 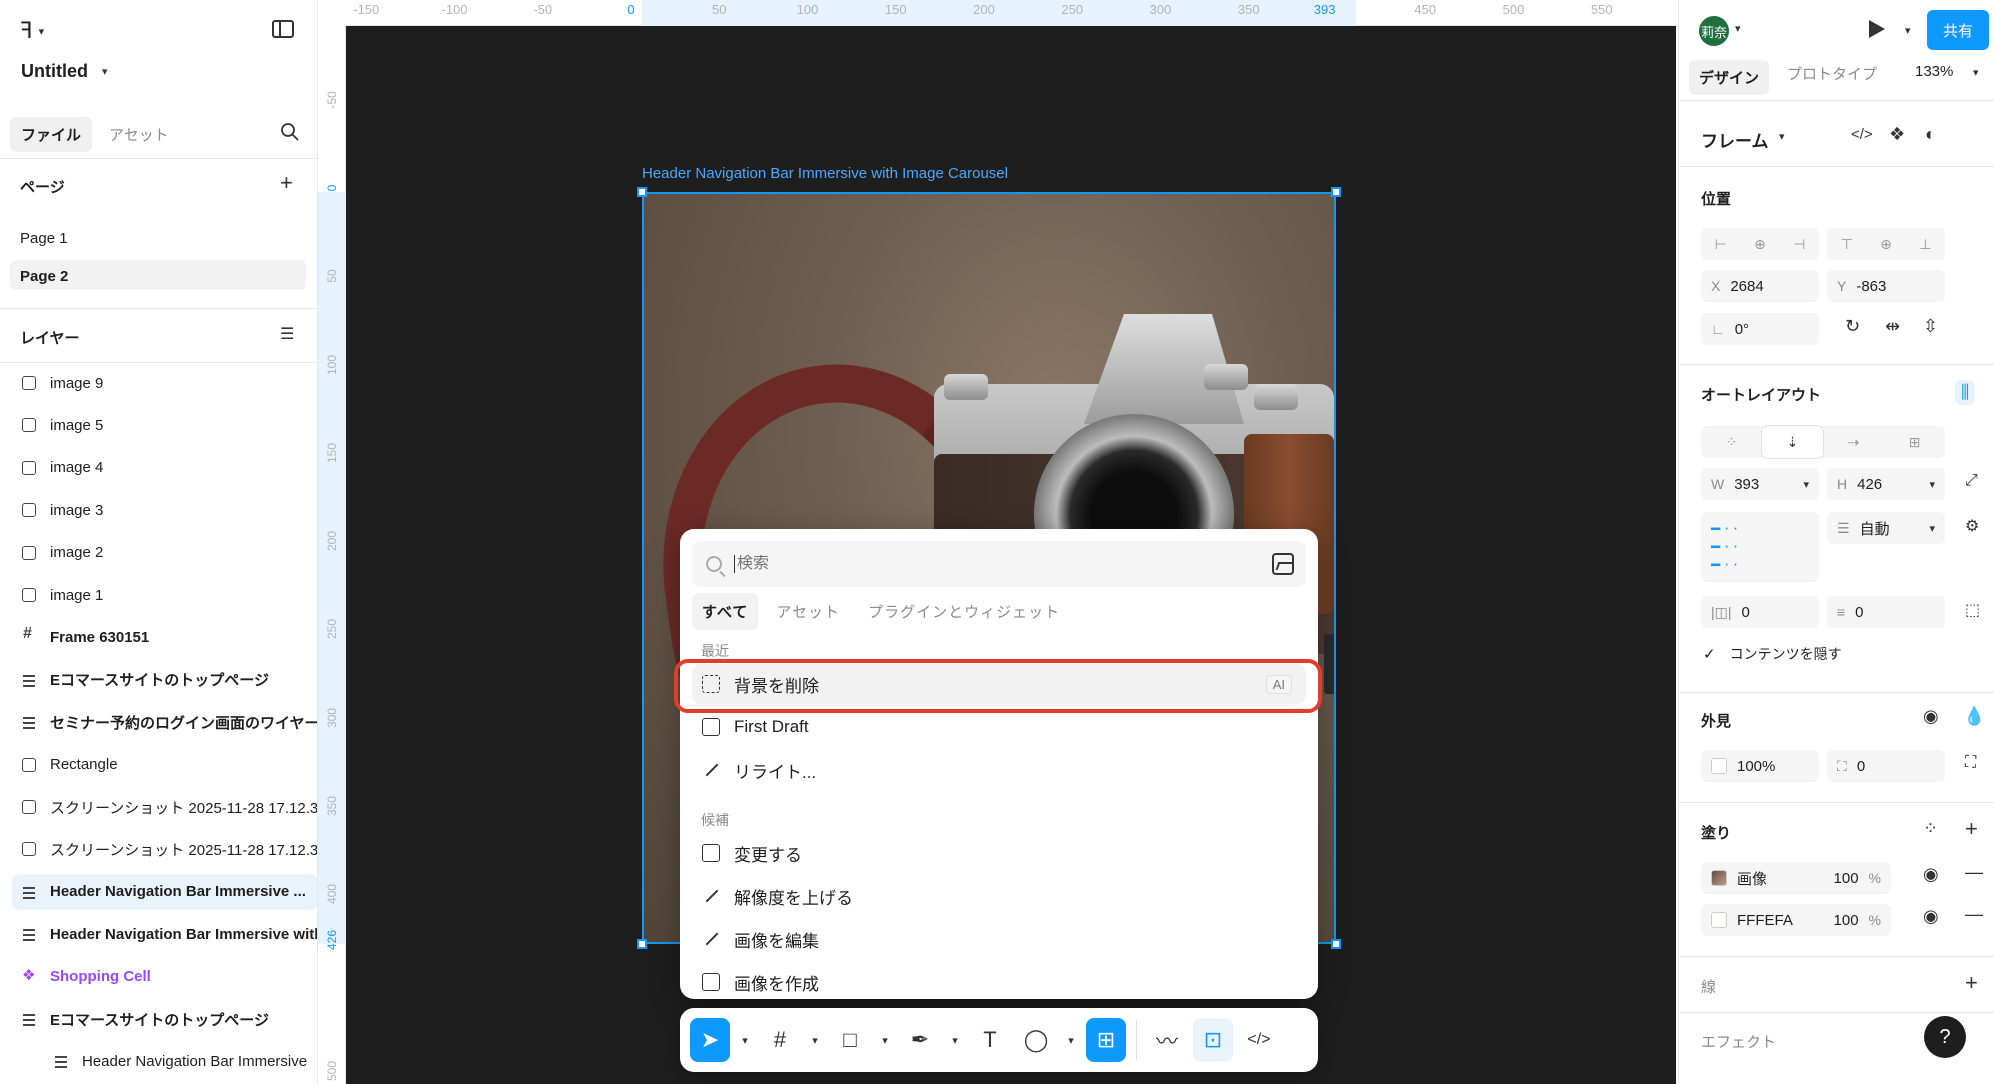 I want to click on layer-options-icon: ☰, so click(x=287, y=334).